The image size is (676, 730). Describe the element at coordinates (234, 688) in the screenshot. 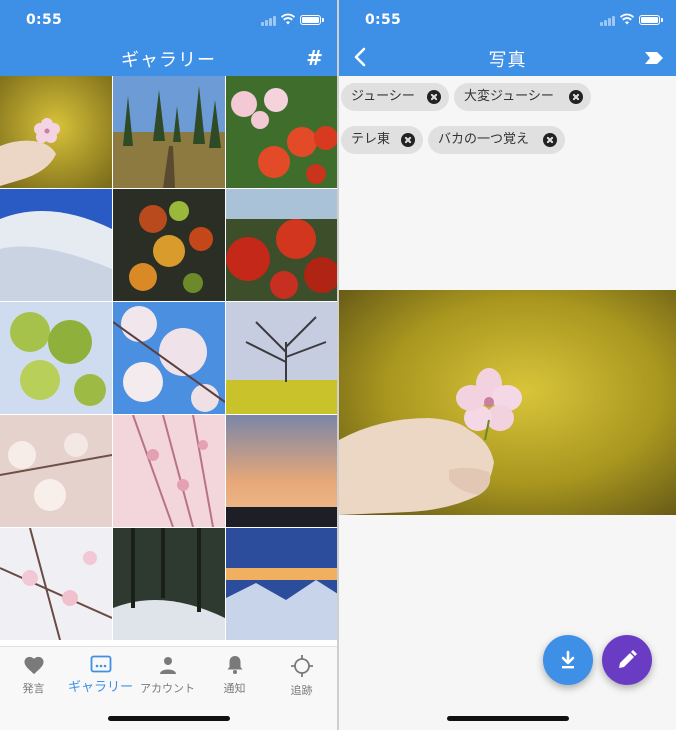

I see `nav-label: 通知` at that location.